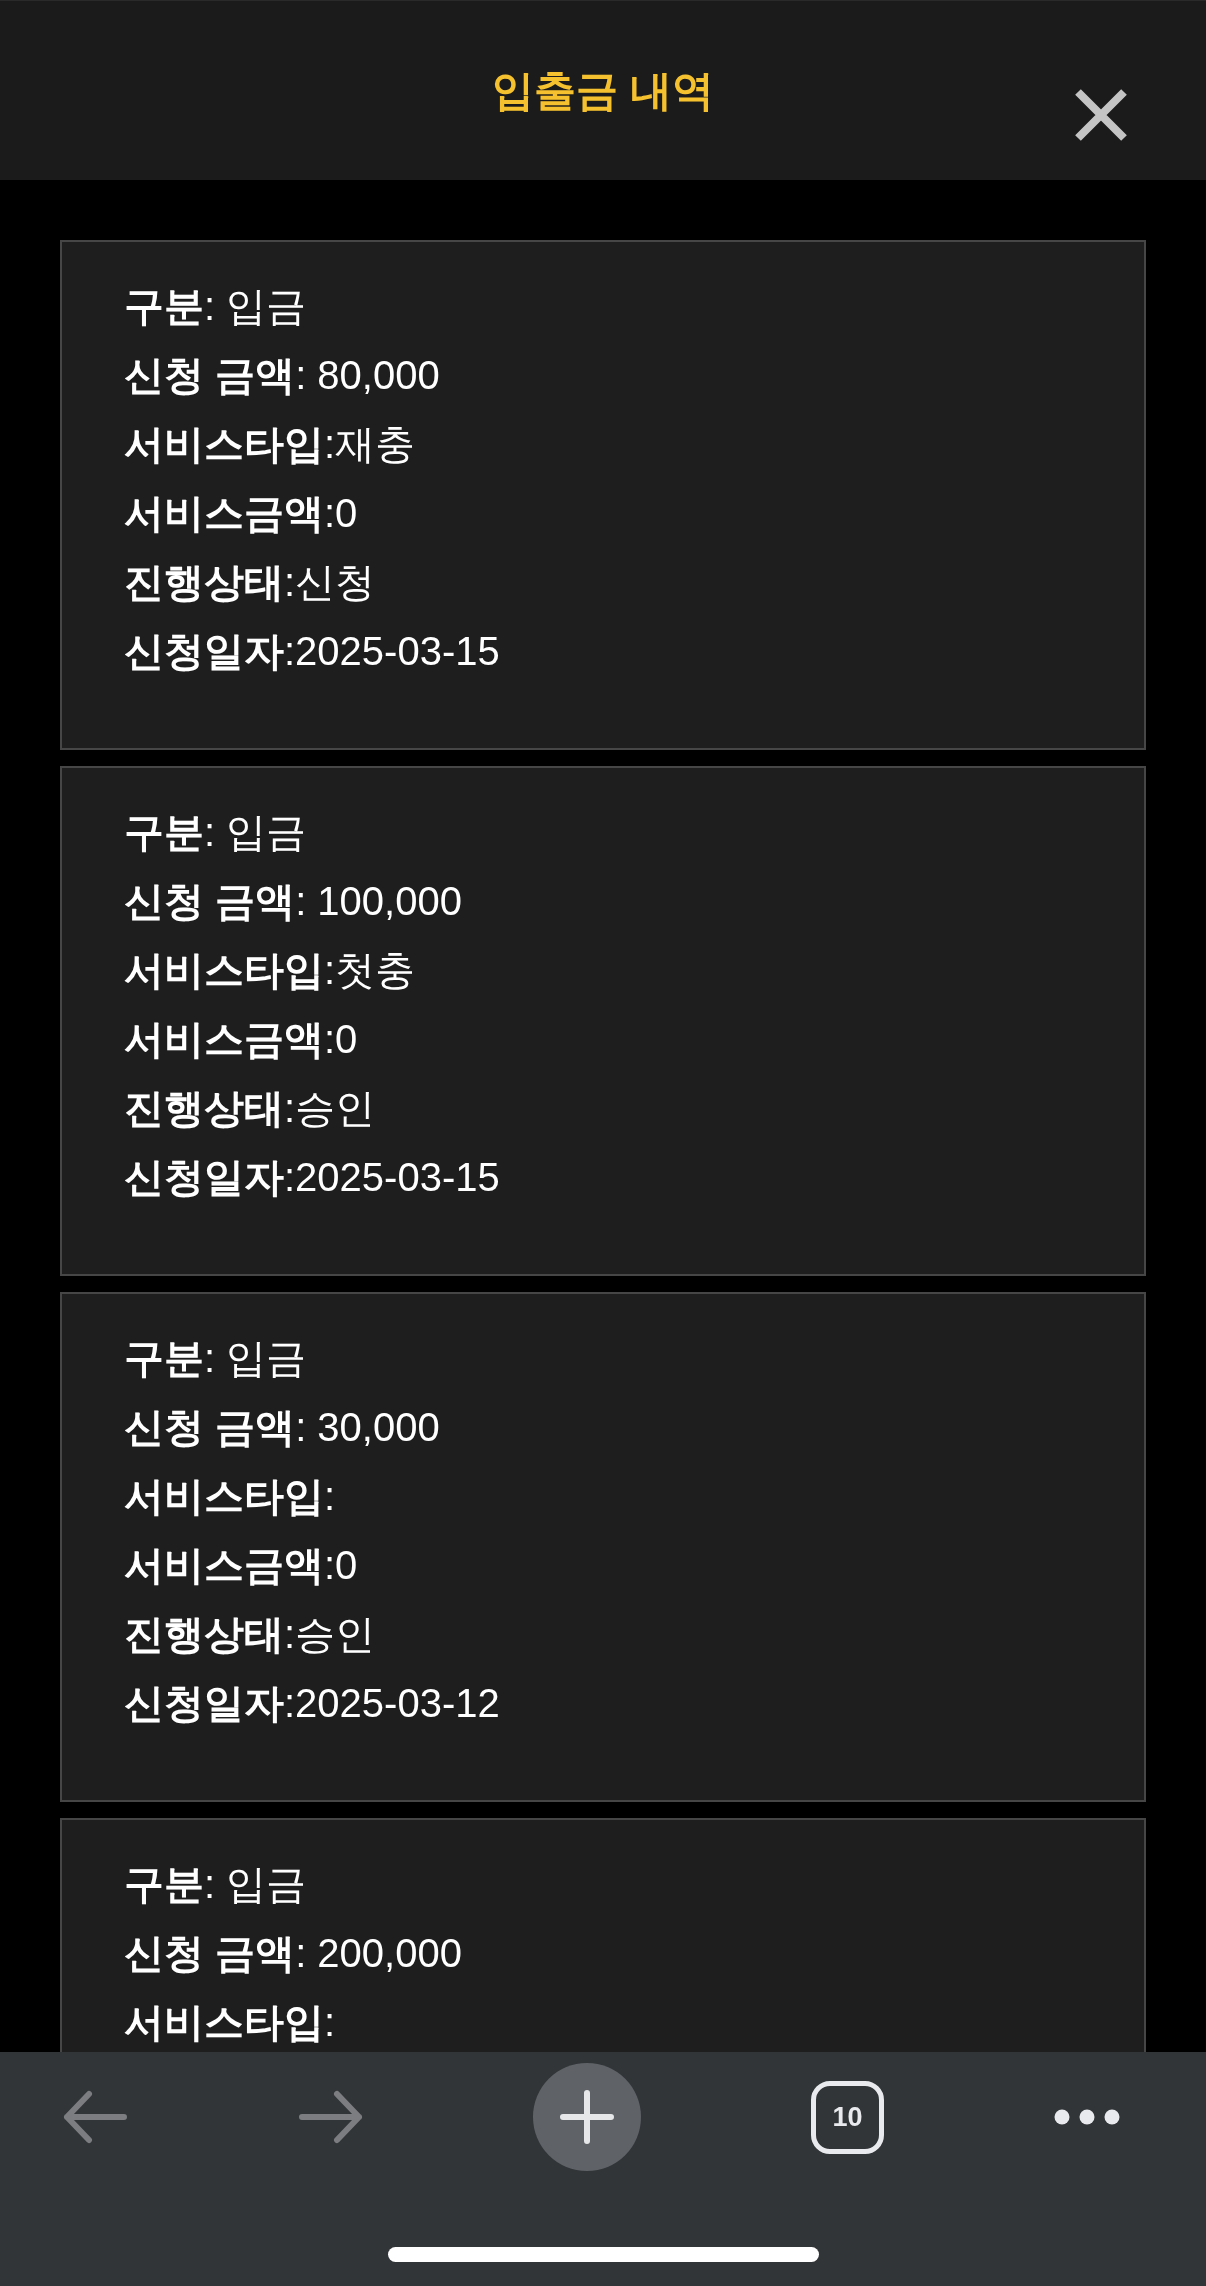 The width and height of the screenshot is (1206, 2286). What do you see at coordinates (614, 1703) in the screenshot?
I see `transaction-field: 신청일자:2025-03-12` at bounding box center [614, 1703].